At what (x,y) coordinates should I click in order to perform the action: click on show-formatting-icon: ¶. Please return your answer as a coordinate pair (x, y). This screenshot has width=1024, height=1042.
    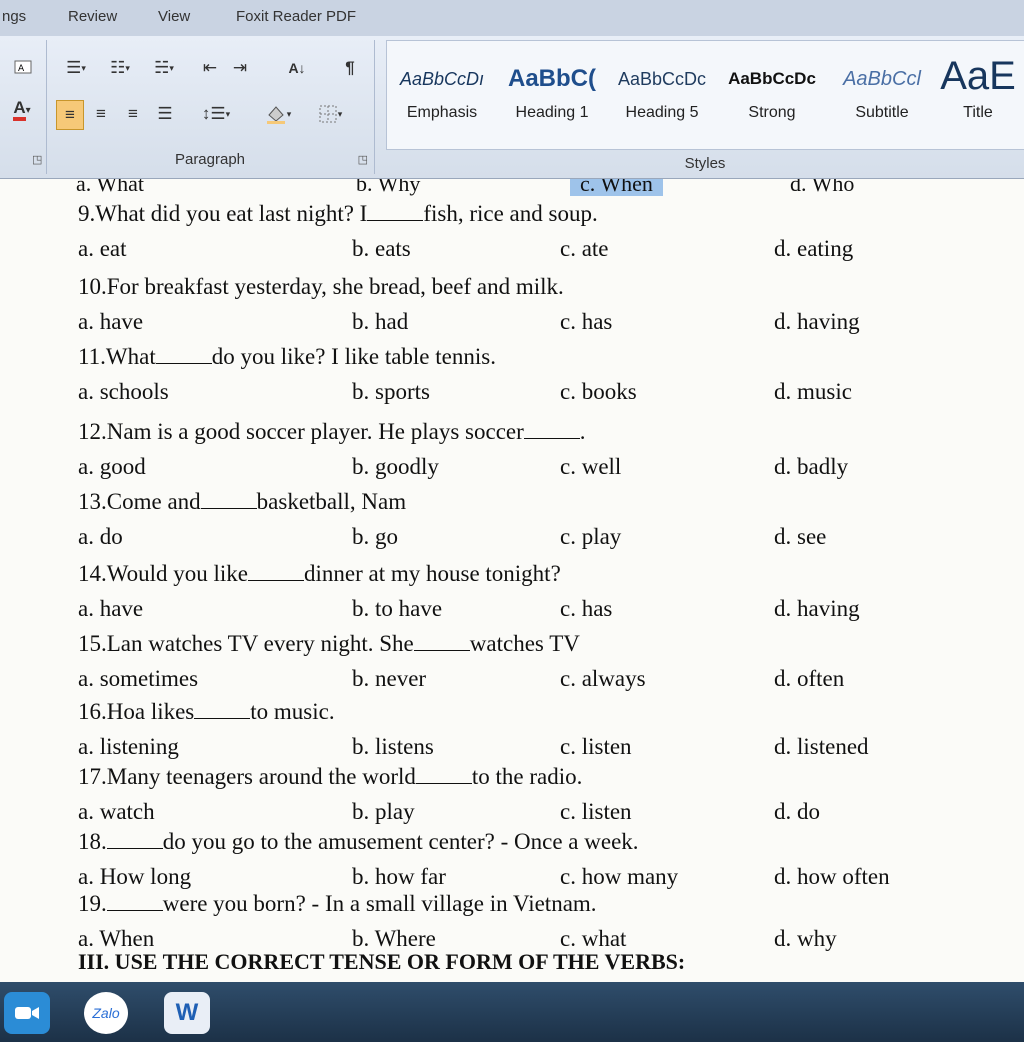
    Looking at the image, I should click on (350, 68).